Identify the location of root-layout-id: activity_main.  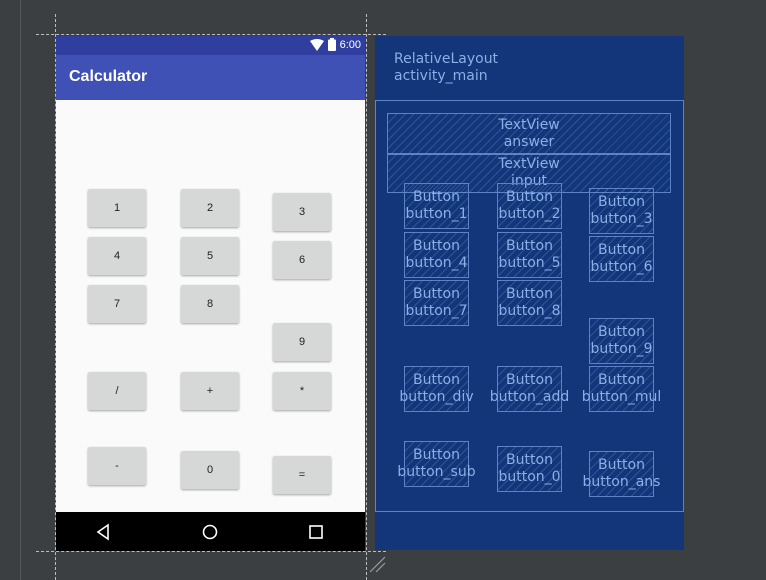
(441, 76).